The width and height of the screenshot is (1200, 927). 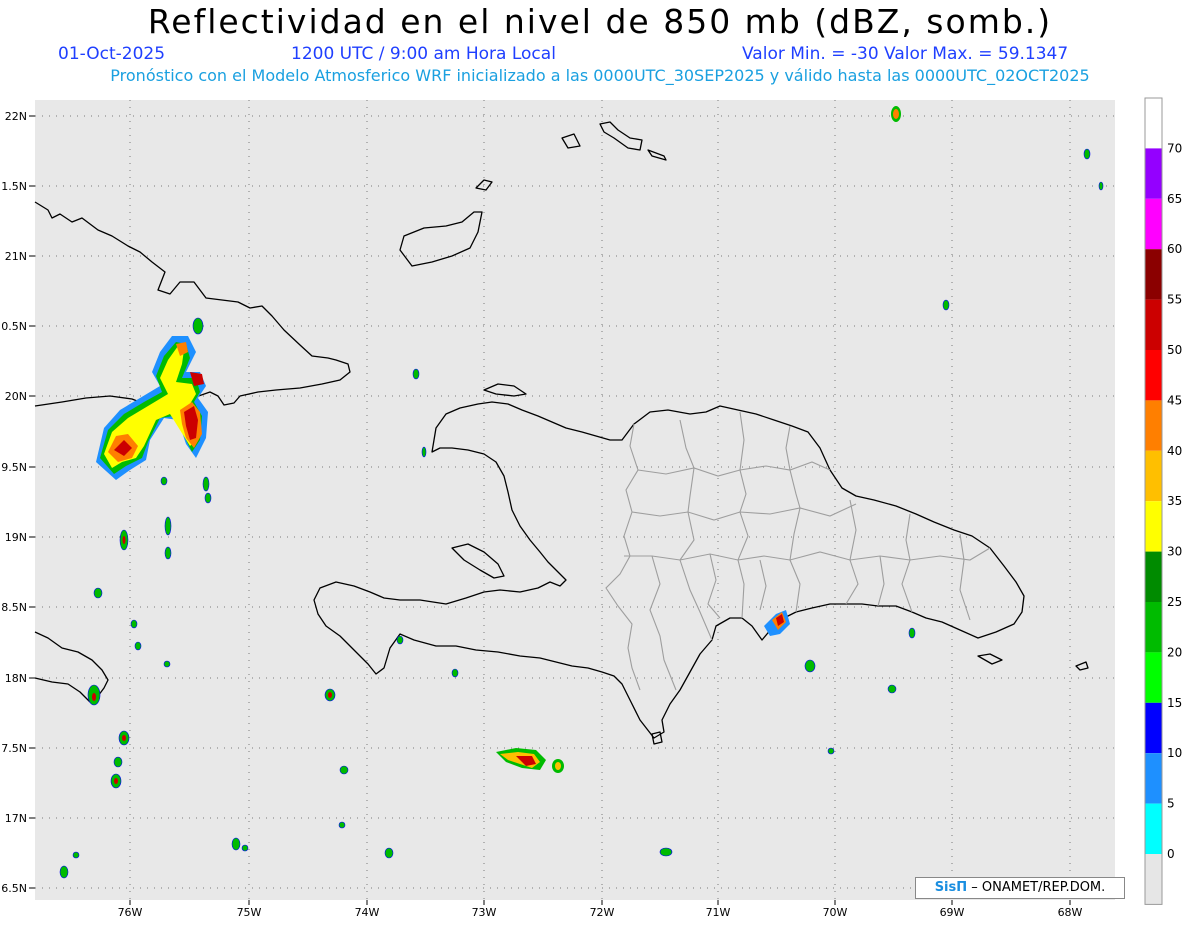 I want to click on colorbar-label-70: 70, so click(x=1174, y=148).